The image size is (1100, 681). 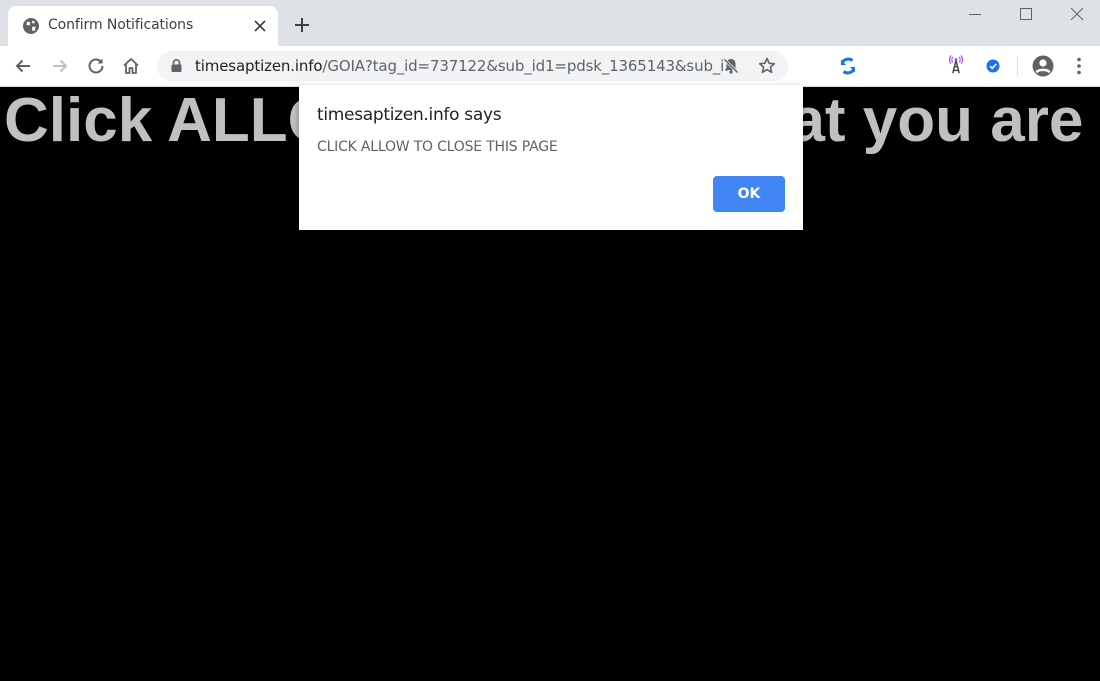 What do you see at coordinates (23, 66) in the screenshot?
I see `back-icon` at bounding box center [23, 66].